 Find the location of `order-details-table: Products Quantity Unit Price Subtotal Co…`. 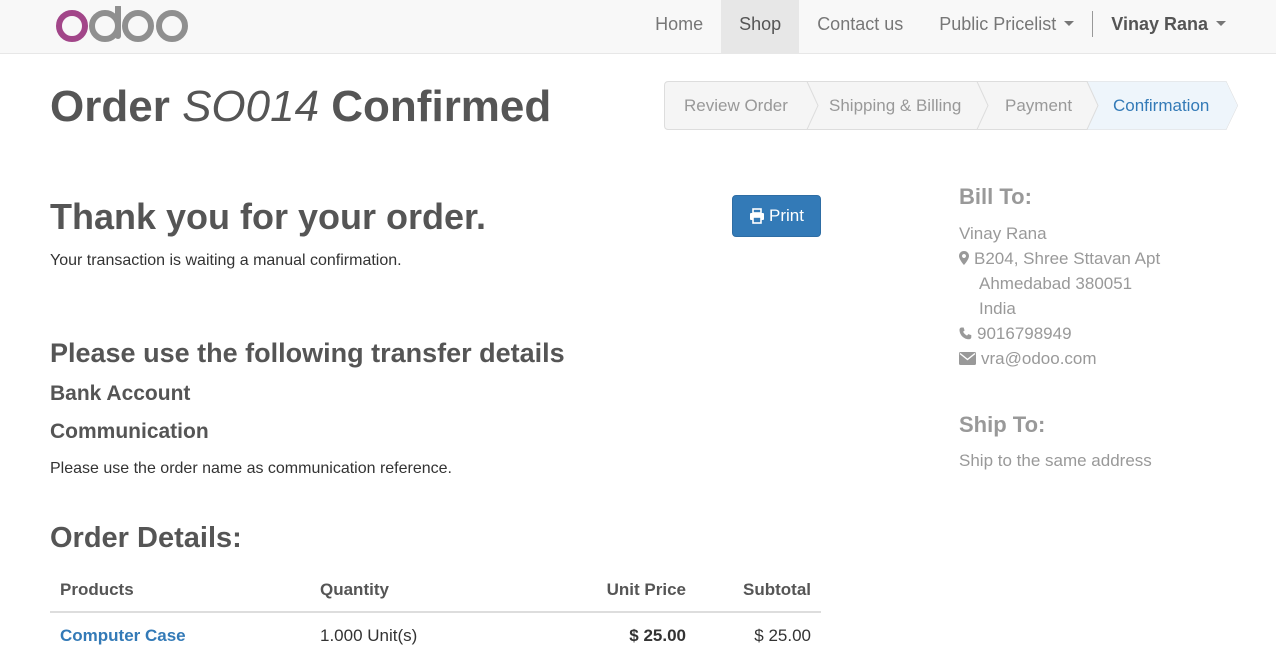

order-details-table: Products Quantity Unit Price Subtotal Co… is located at coordinates (435, 613).